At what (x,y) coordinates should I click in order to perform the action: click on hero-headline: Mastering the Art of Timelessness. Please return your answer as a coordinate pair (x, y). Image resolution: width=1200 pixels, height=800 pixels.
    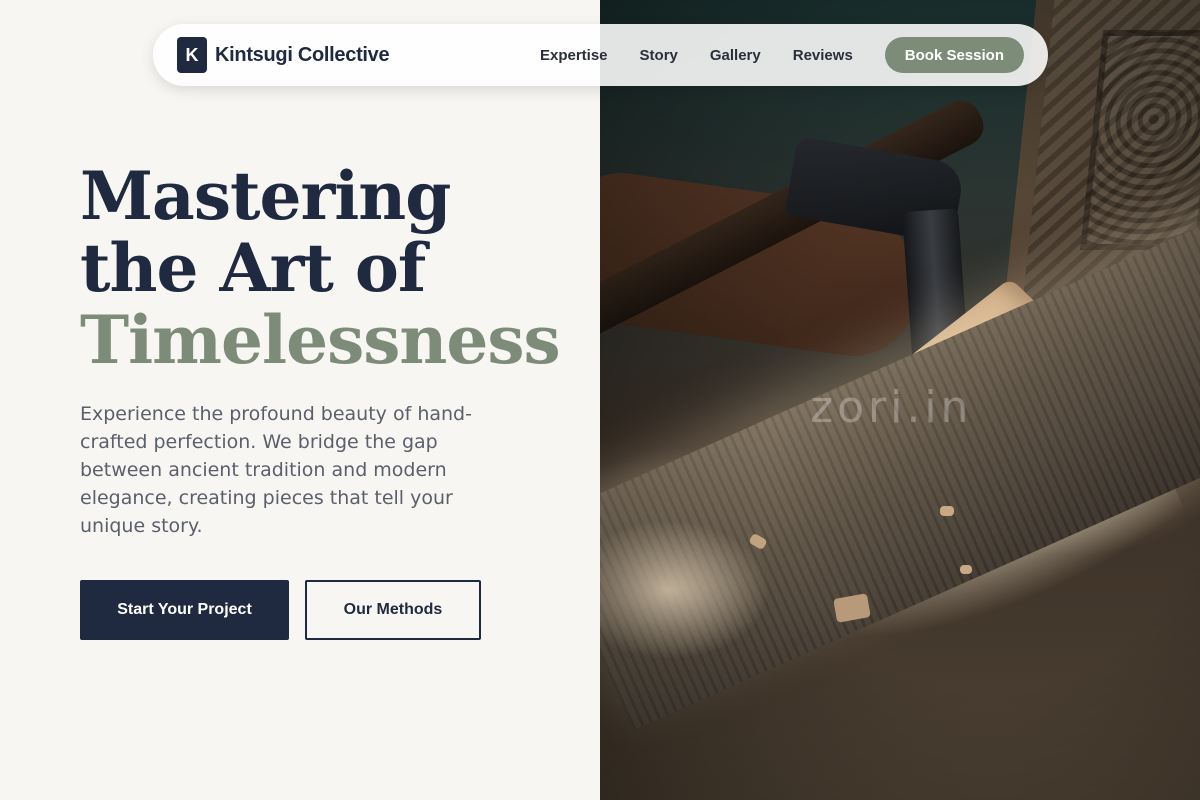
    Looking at the image, I should click on (320, 268).